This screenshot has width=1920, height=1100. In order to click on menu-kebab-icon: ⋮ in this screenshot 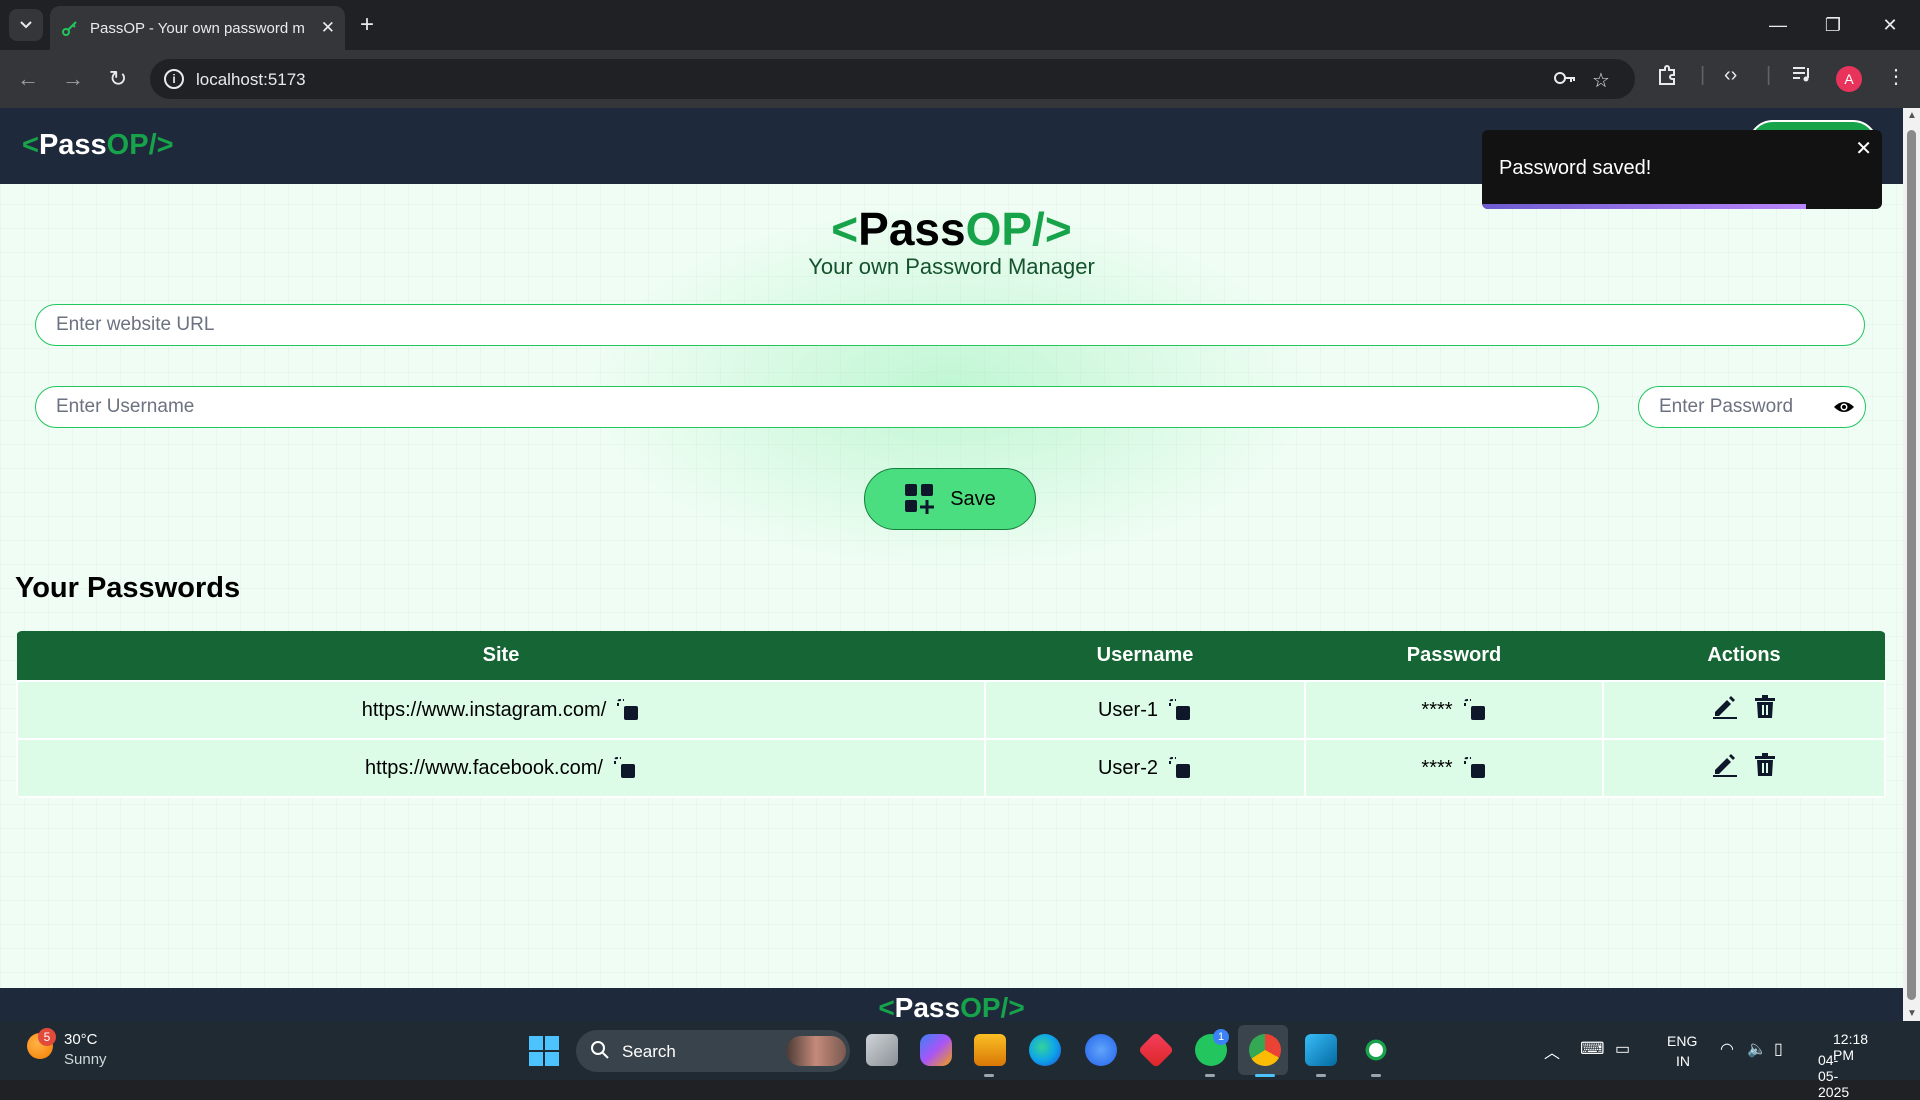, I will do `click(1896, 76)`.